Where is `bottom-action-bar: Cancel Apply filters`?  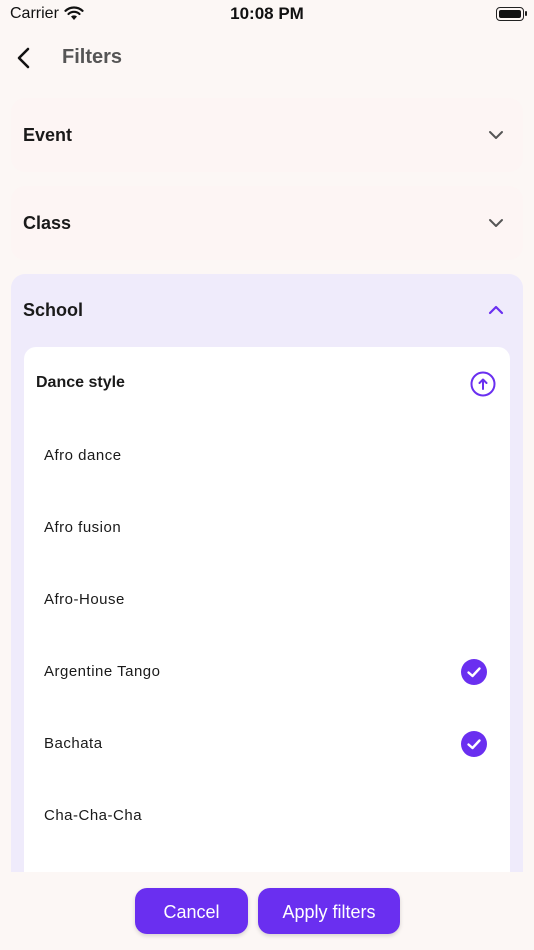 bottom-action-bar: Cancel Apply filters is located at coordinates (267, 911).